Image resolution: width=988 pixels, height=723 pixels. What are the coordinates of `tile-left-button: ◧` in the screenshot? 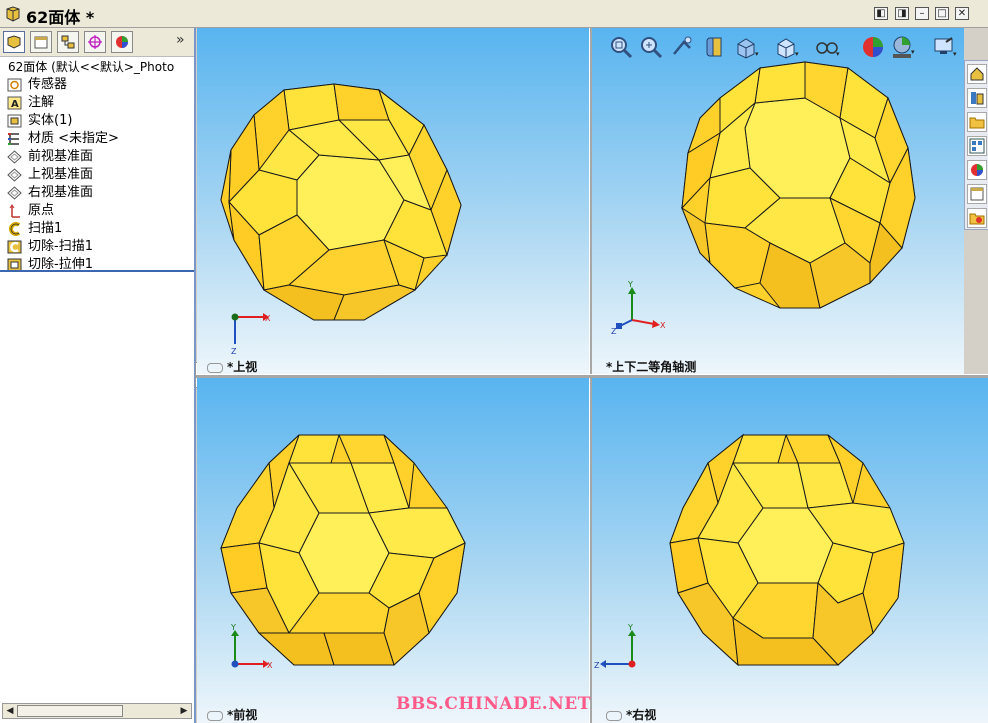 It's located at (881, 13).